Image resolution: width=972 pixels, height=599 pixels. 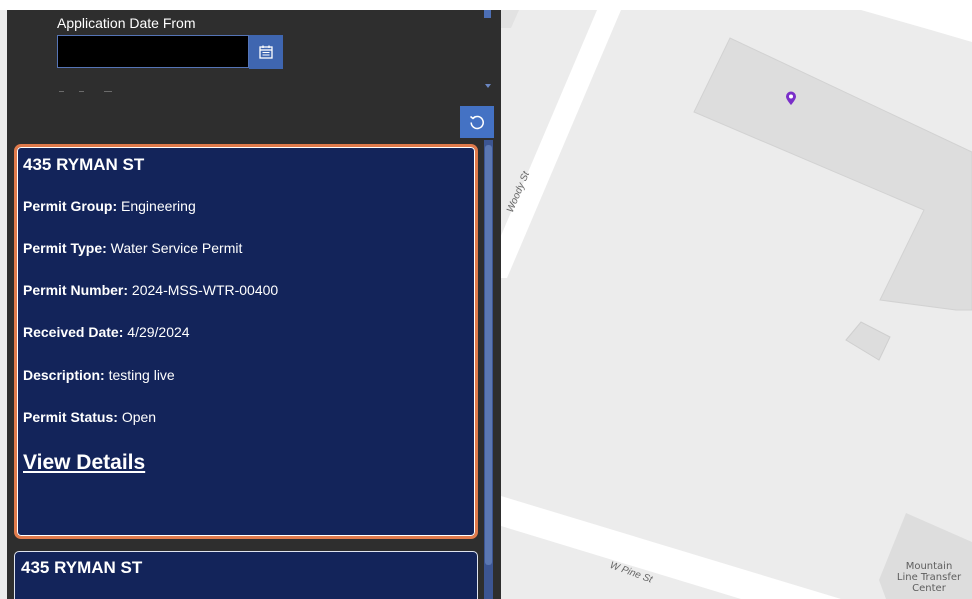 I want to click on filter-scroll-down-icon, so click(x=488, y=86).